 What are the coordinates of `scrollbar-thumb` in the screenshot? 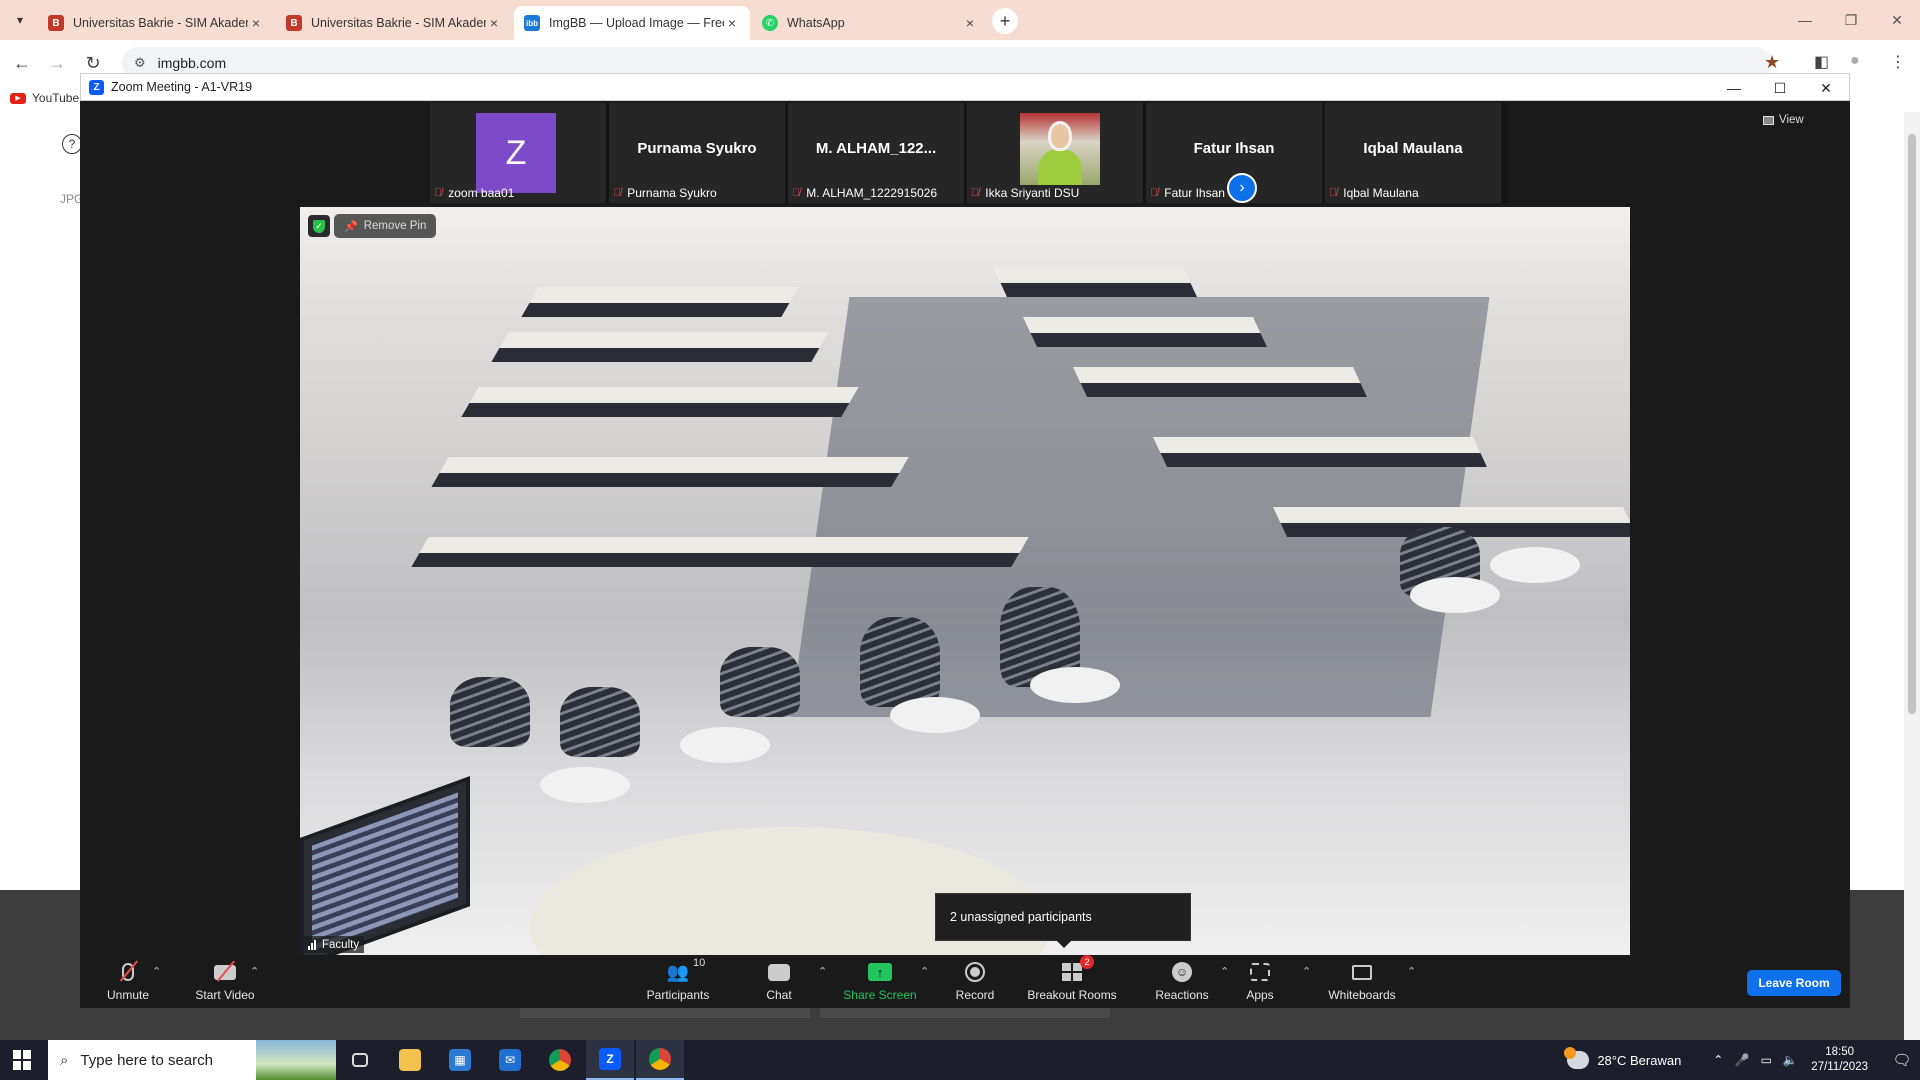 It's located at (1912, 424).